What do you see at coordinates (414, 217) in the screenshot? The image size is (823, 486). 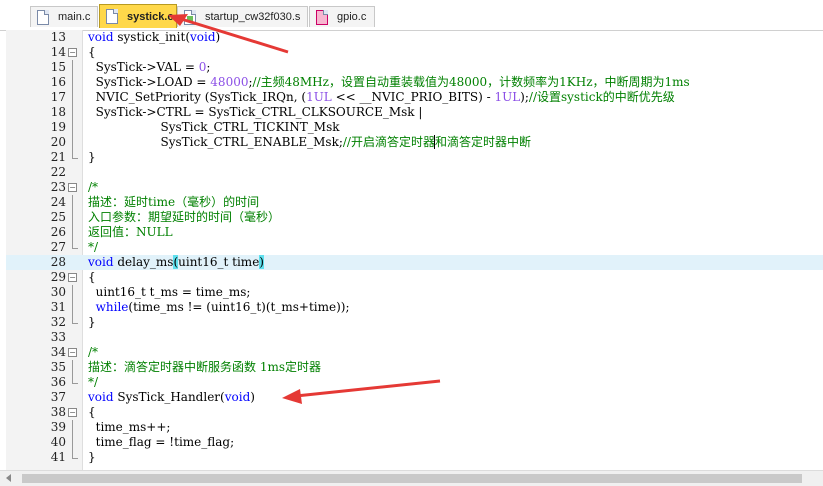 I see `code-line: 25 入口参数：期望延时的时间（毫秒）` at bounding box center [414, 217].